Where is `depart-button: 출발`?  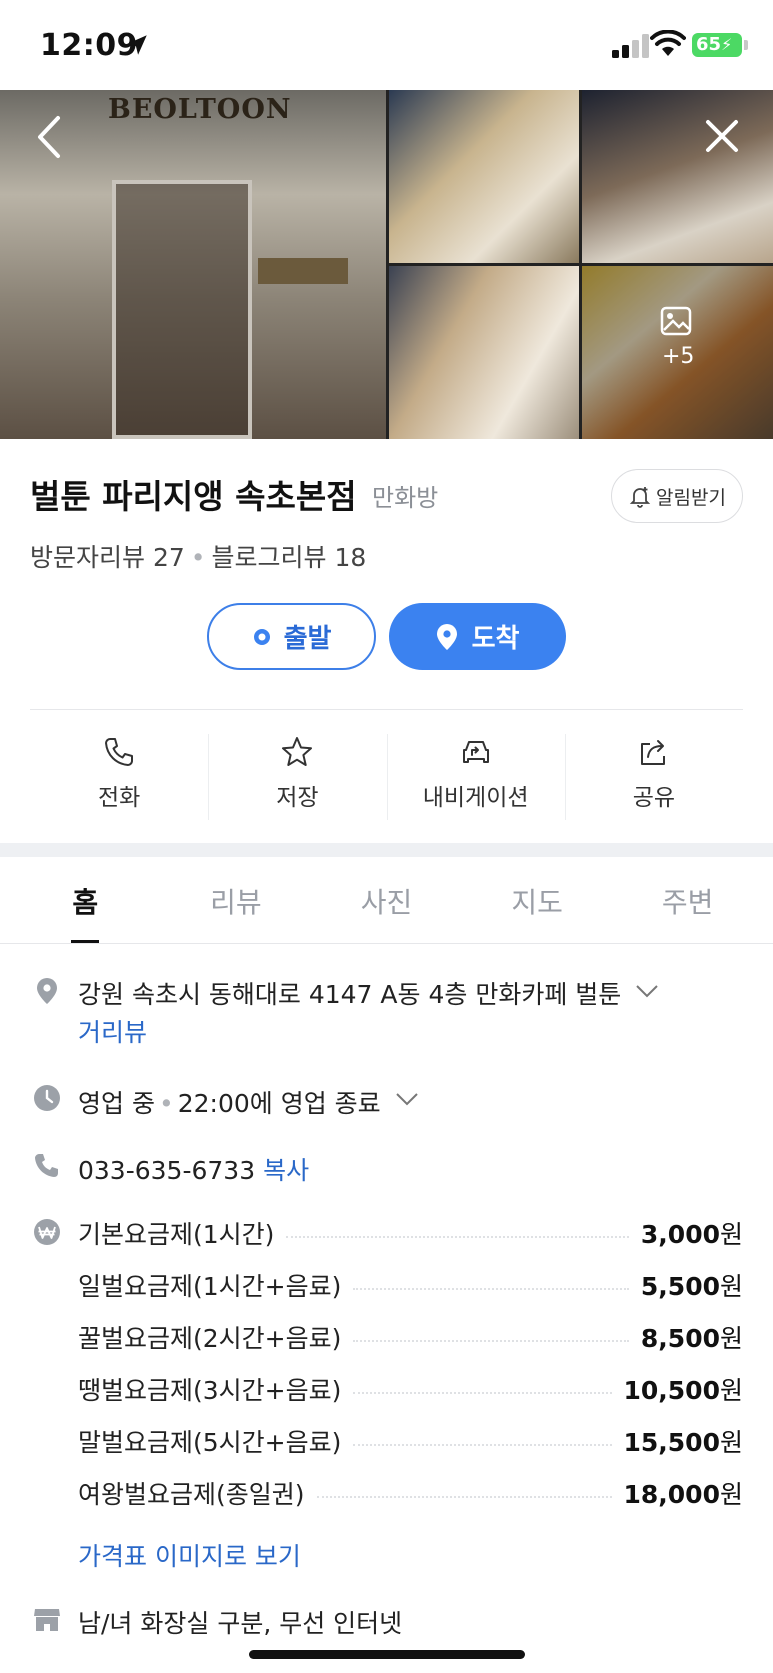 depart-button: 출발 is located at coordinates (291, 636).